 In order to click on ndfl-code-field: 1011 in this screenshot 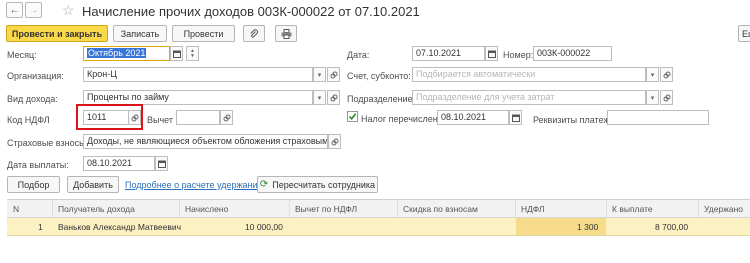, I will do `click(106, 117)`.